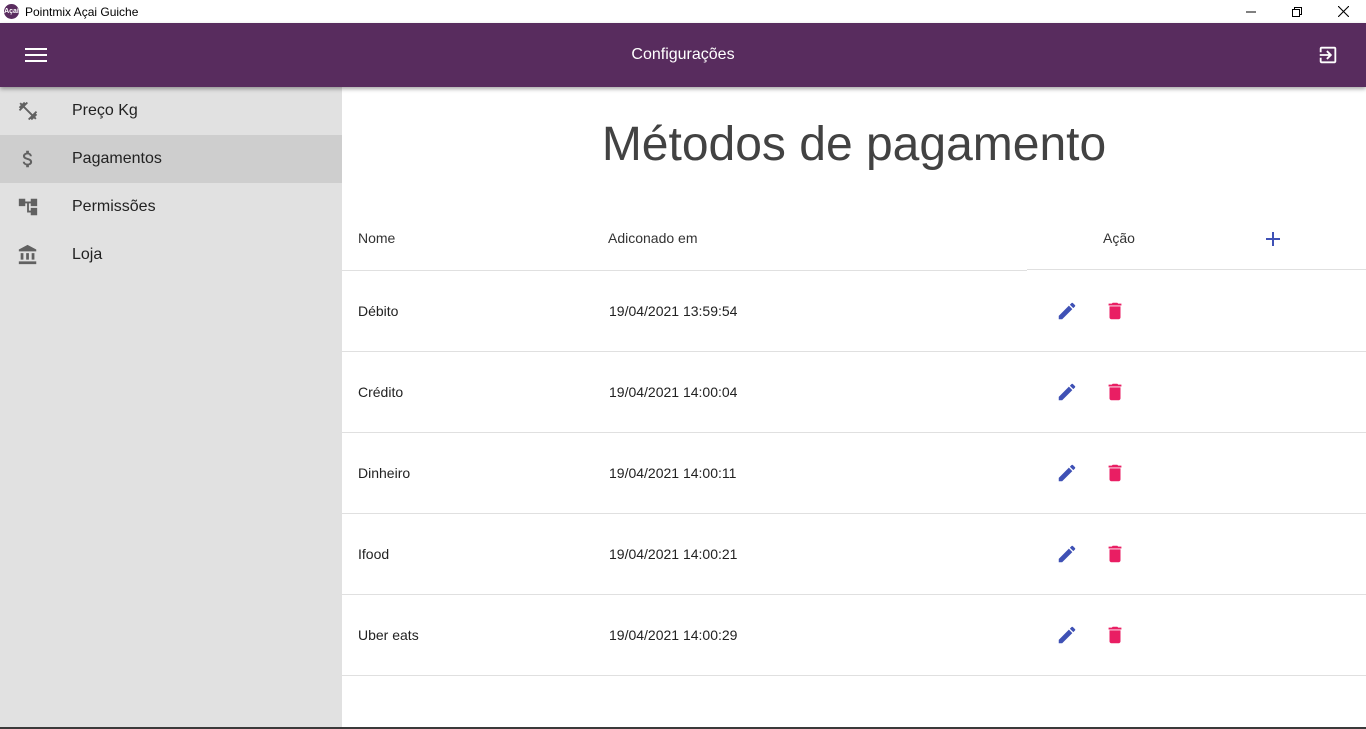  I want to click on add-payment-button, so click(1273, 239).